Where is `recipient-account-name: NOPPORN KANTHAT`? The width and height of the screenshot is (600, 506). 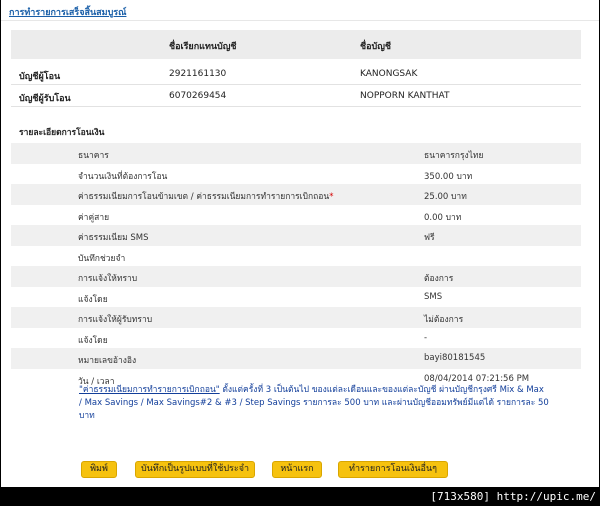
recipient-account-name: NOPPORN KANTHAT is located at coordinates (405, 96).